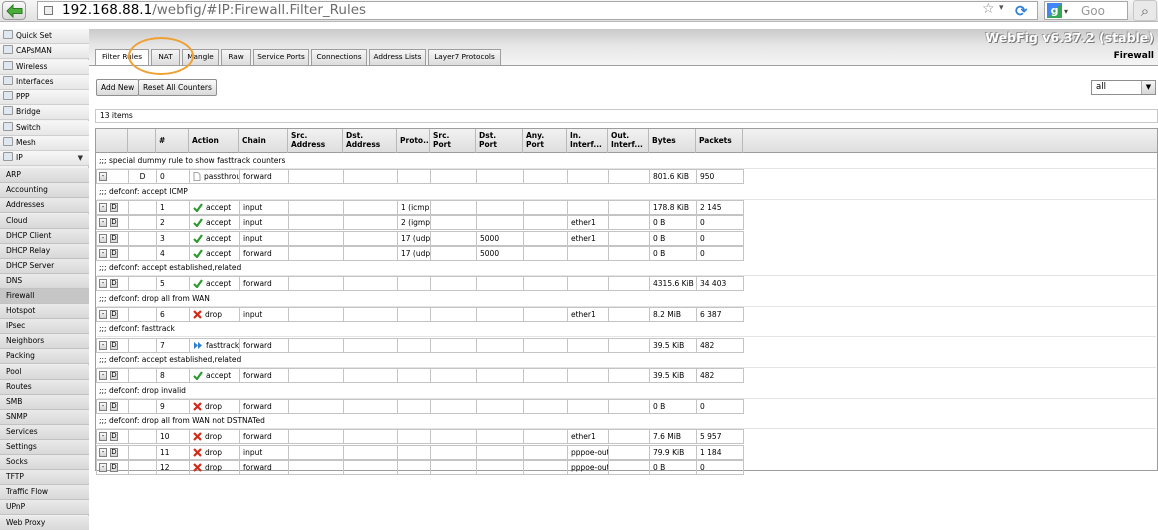  What do you see at coordinates (420, 238) in the screenshot?
I see `table-row: - D 3 accept input 17 (udp) 5000 ether1 0 B 0` at bounding box center [420, 238].